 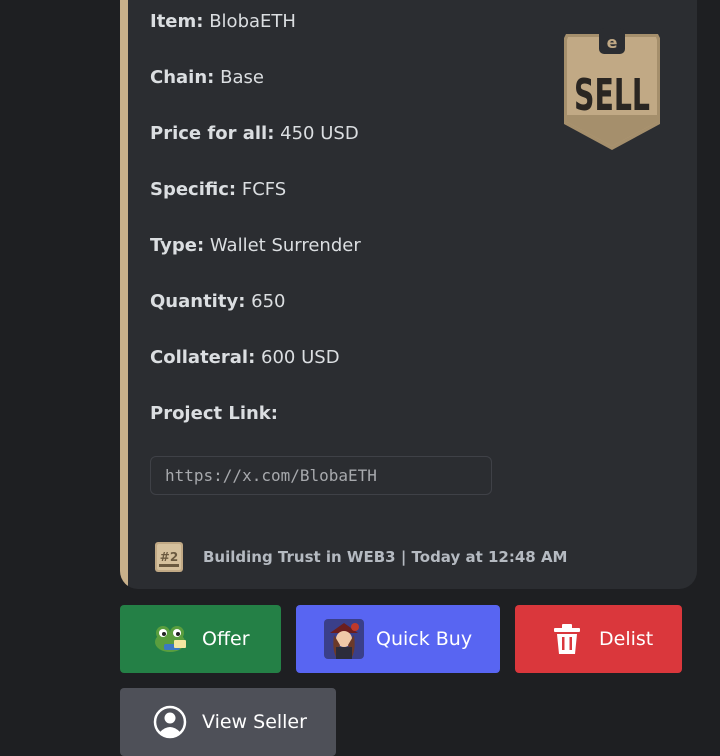 I want to click on offer-button-label: Offer, so click(x=226, y=639).